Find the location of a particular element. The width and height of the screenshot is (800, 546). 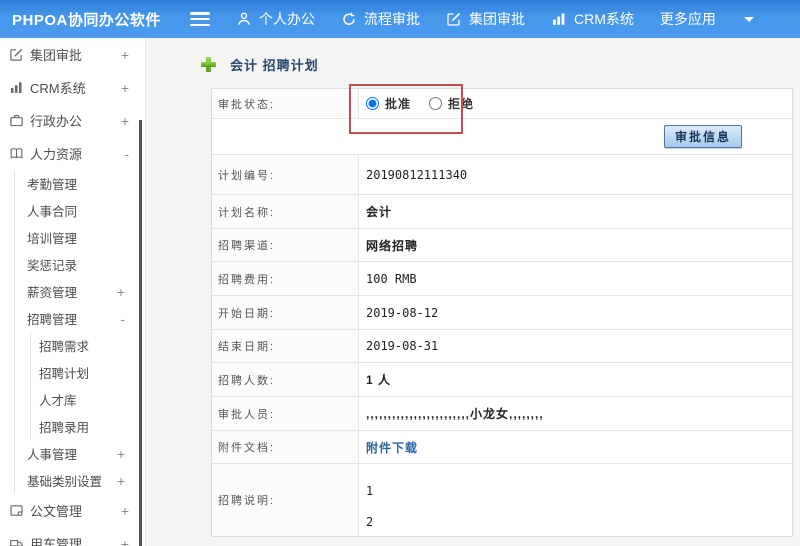

sidebar-item-label: 人力资源 is located at coordinates (56, 154).